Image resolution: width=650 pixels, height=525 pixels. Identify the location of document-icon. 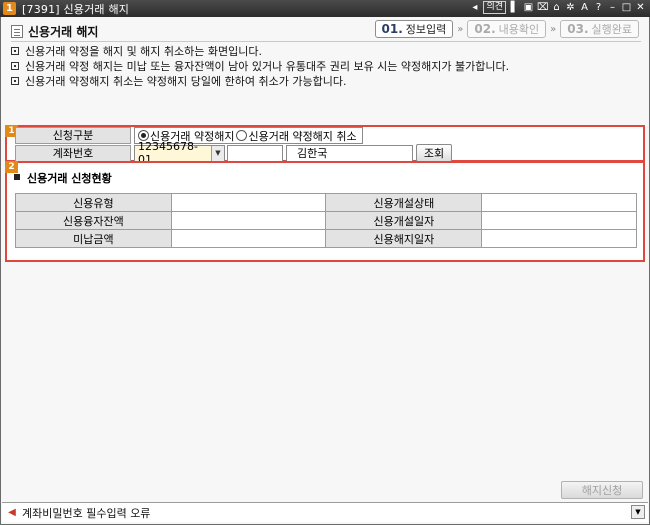
(17, 31).